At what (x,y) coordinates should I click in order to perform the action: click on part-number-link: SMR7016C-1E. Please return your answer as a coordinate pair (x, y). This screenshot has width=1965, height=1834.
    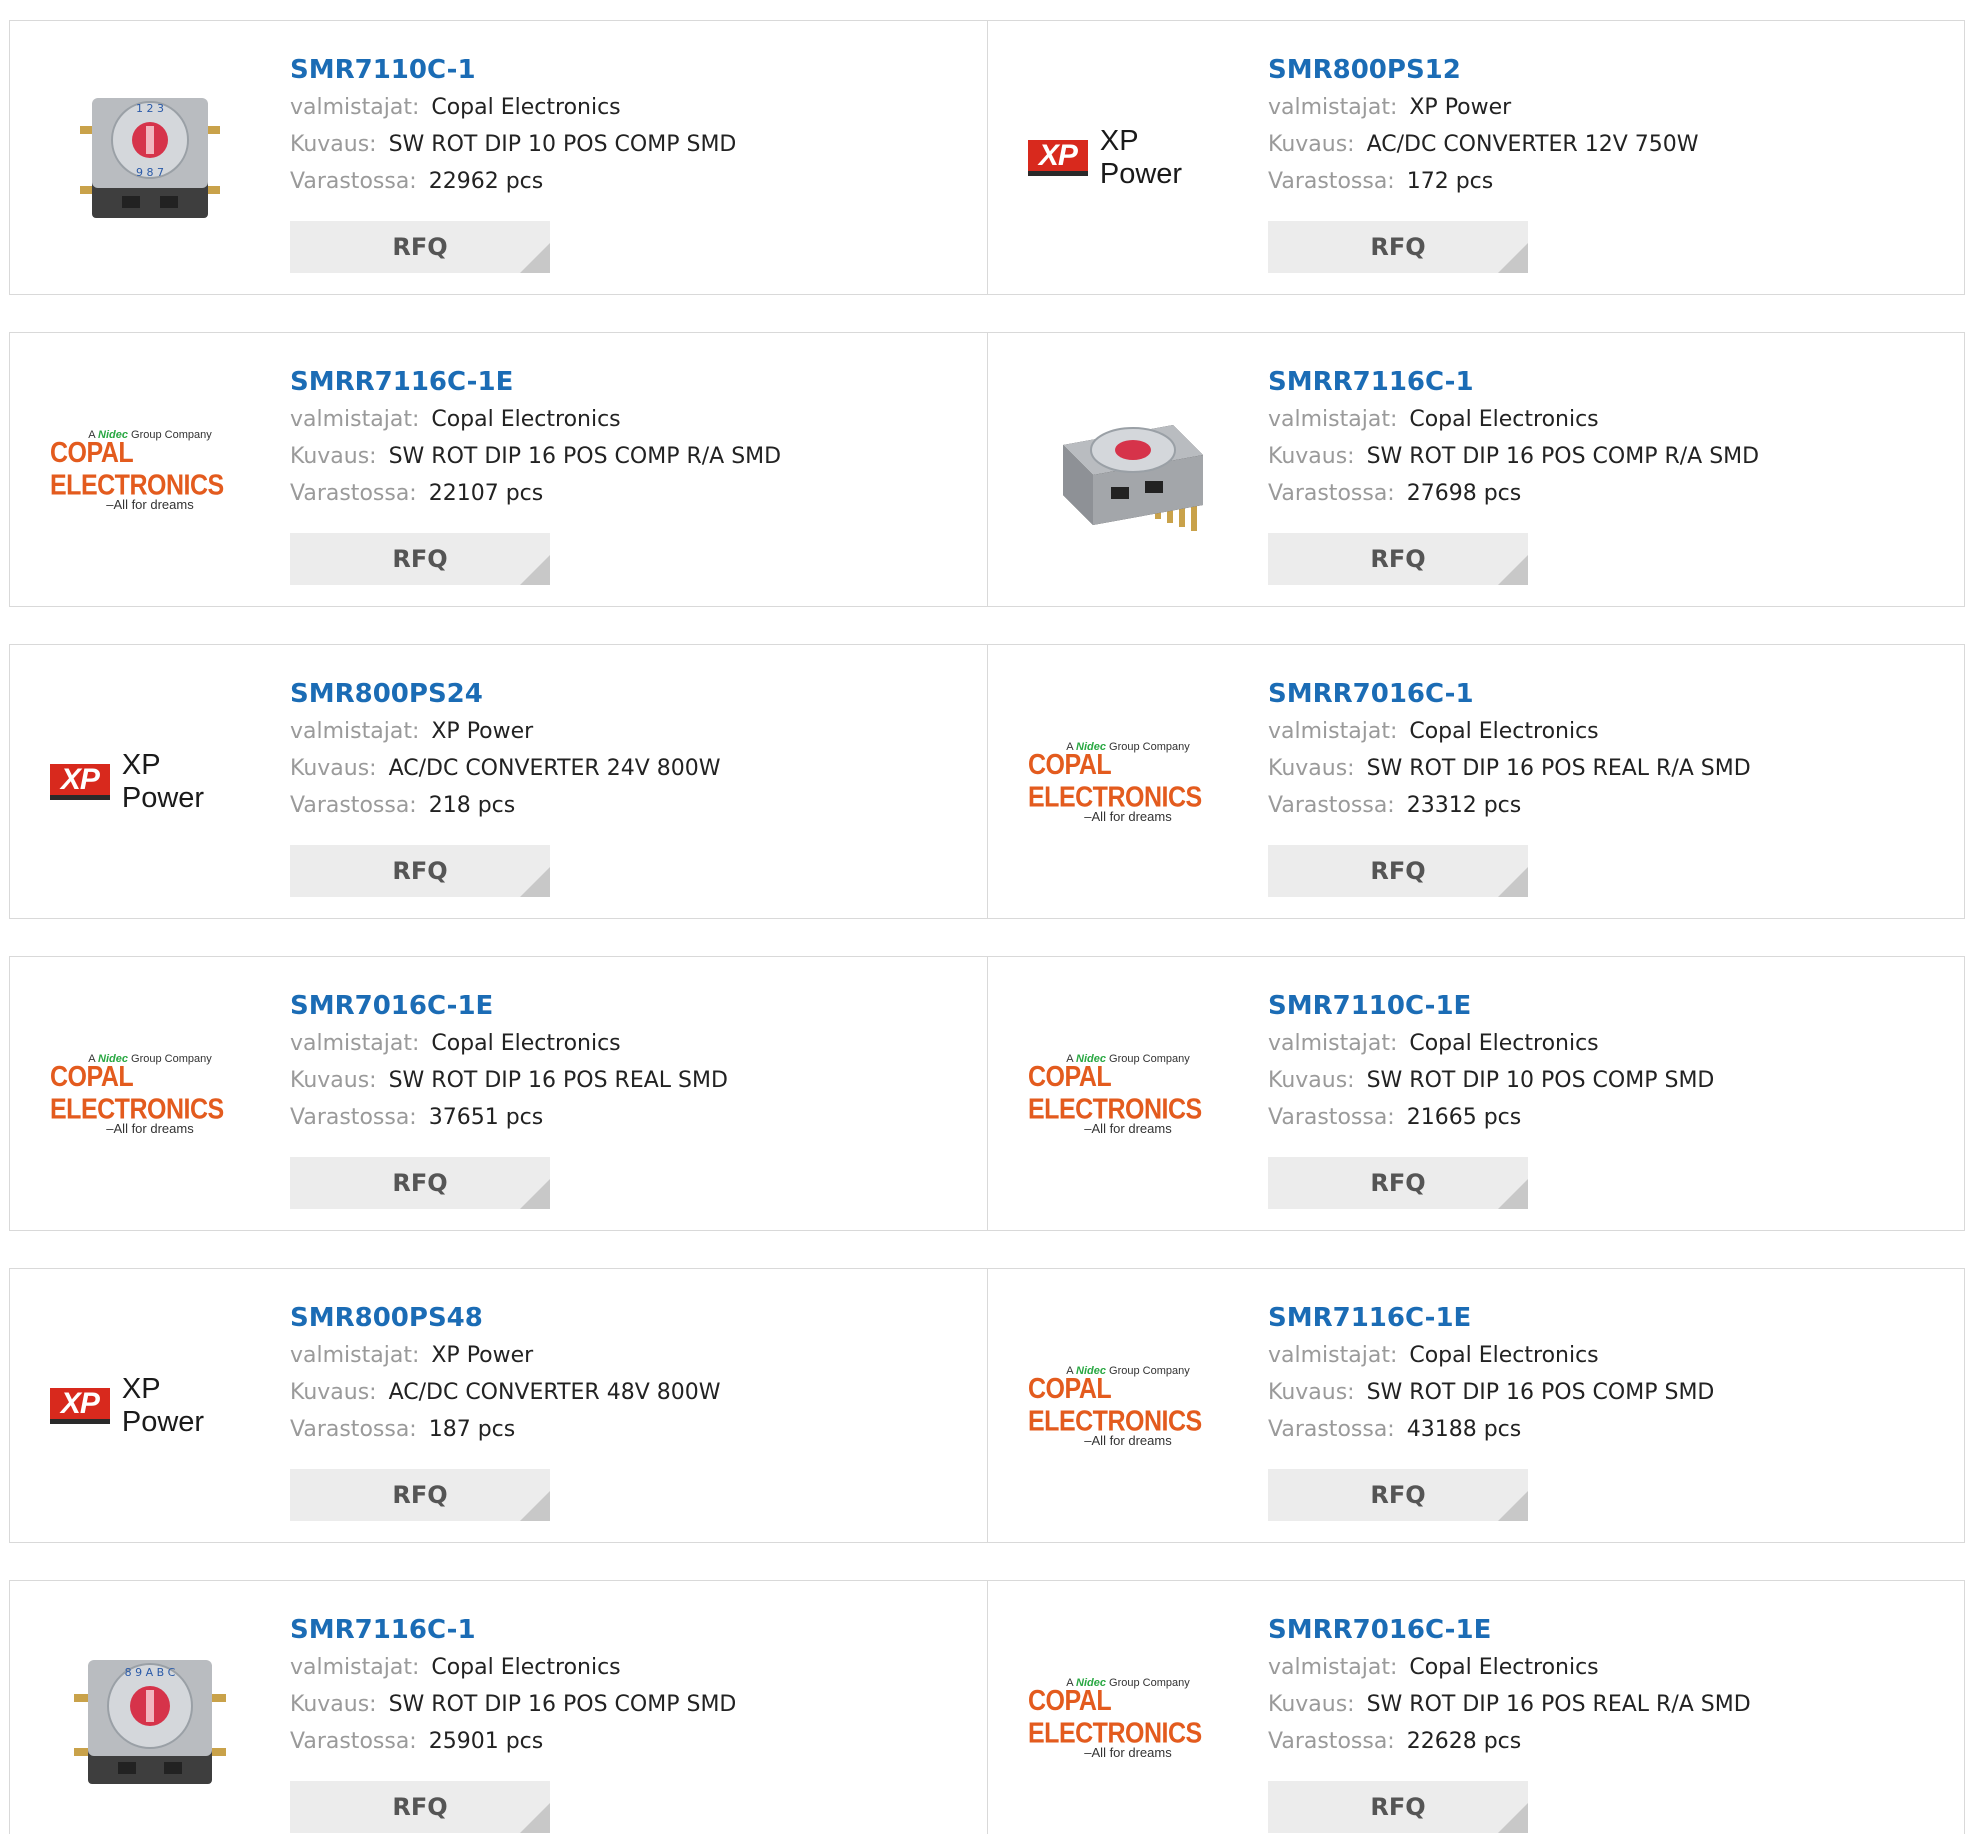
    Looking at the image, I should click on (630, 1008).